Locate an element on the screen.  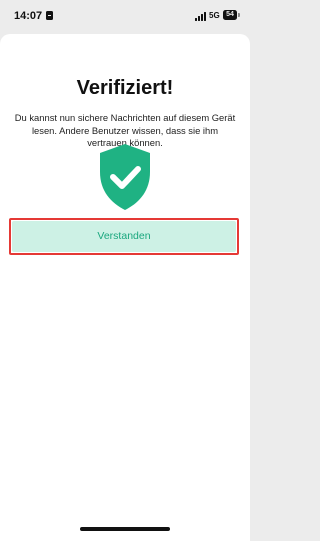
battery-icon: 54 is located at coordinates (230, 15).